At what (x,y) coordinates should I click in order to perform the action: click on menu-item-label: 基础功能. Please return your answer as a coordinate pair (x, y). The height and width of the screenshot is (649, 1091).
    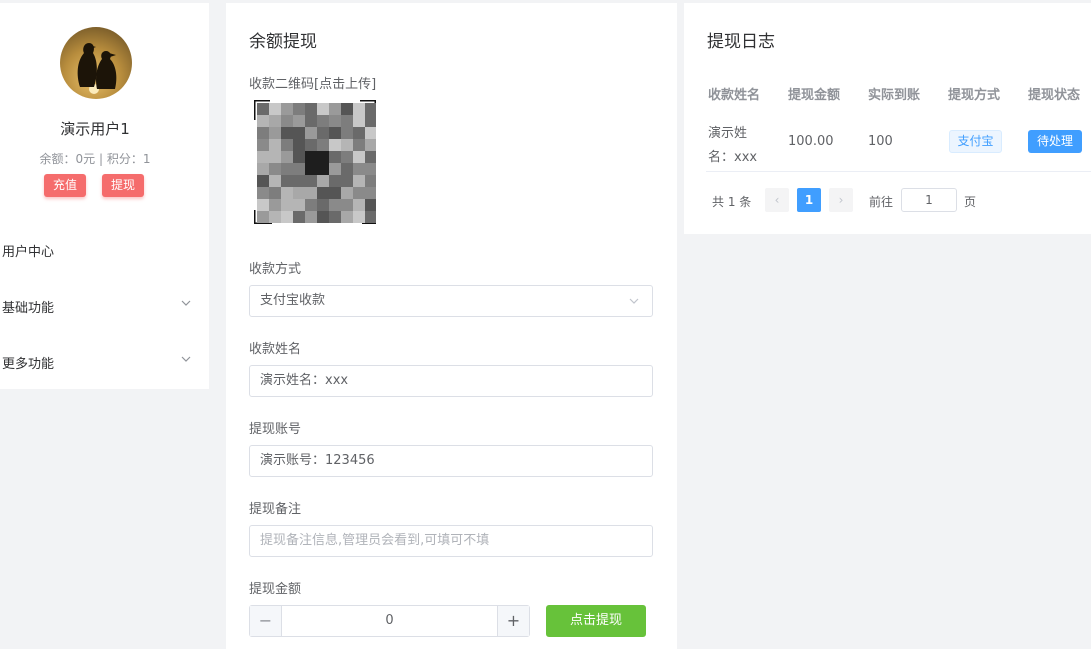
    Looking at the image, I should click on (28, 308).